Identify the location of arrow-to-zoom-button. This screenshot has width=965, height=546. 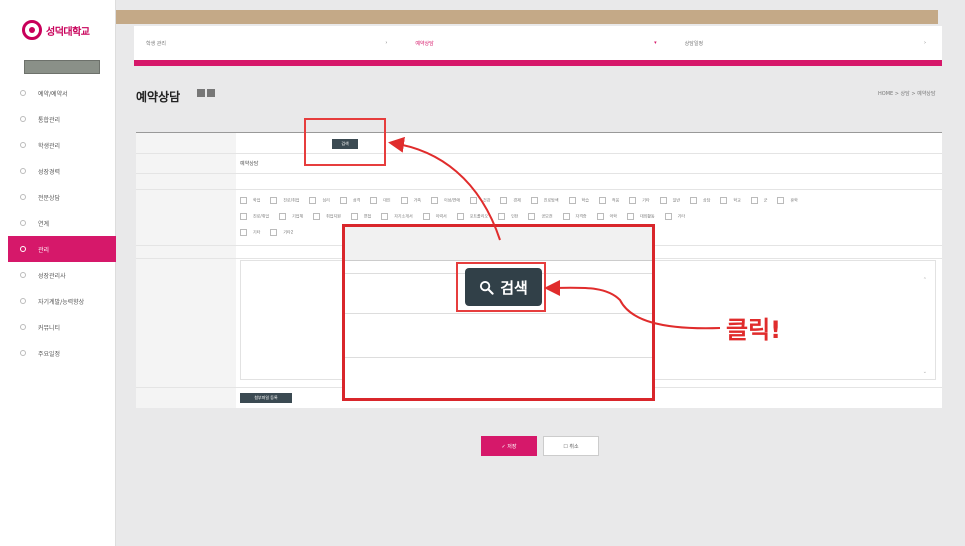
(632, 304).